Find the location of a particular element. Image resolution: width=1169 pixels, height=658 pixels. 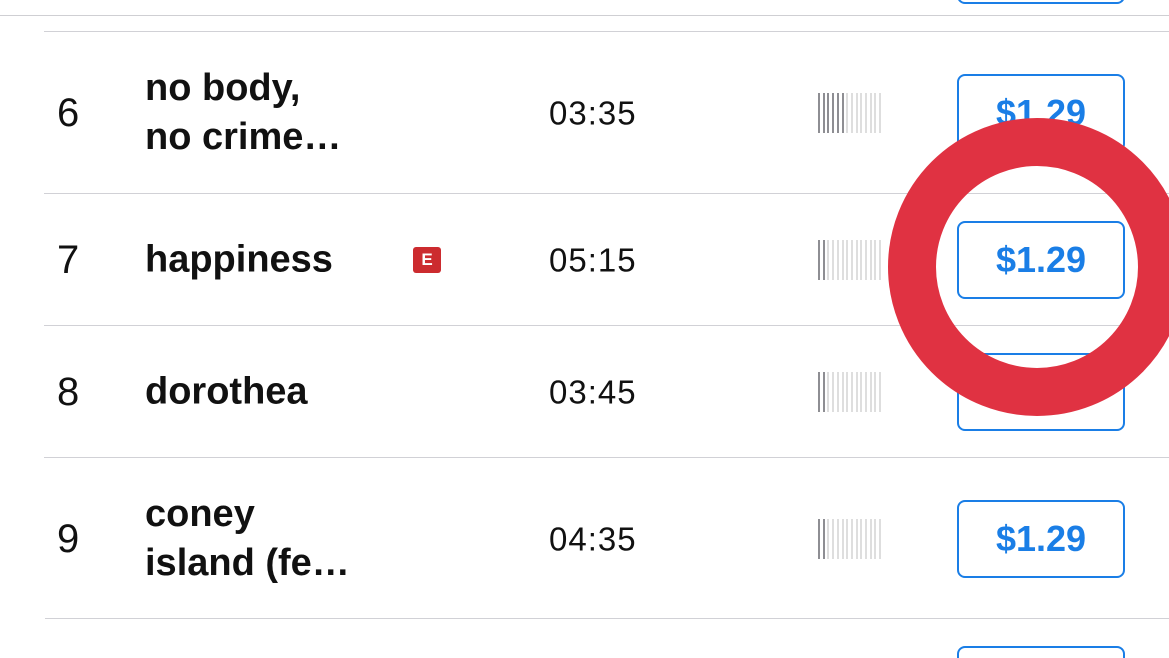

next-track-price-button is located at coordinates (1041, 652).